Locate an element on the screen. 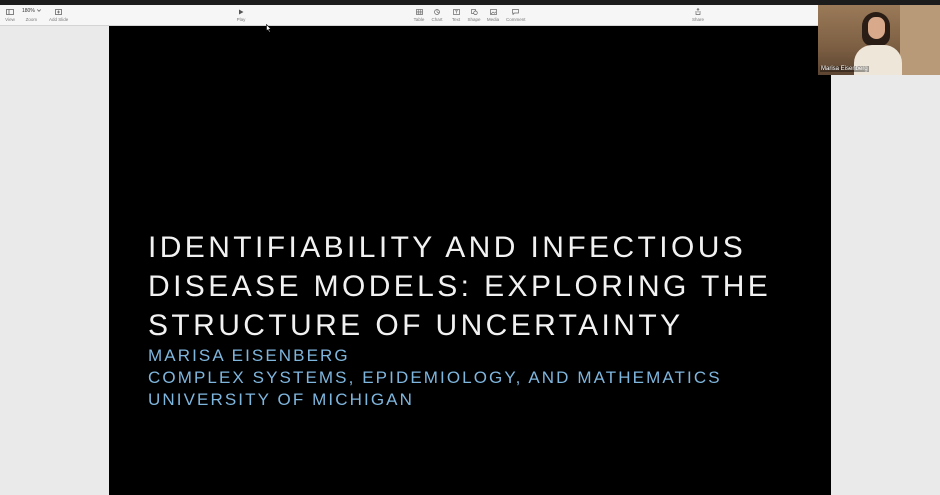 The width and height of the screenshot is (940, 495). play-button: Play is located at coordinates (241, 15).